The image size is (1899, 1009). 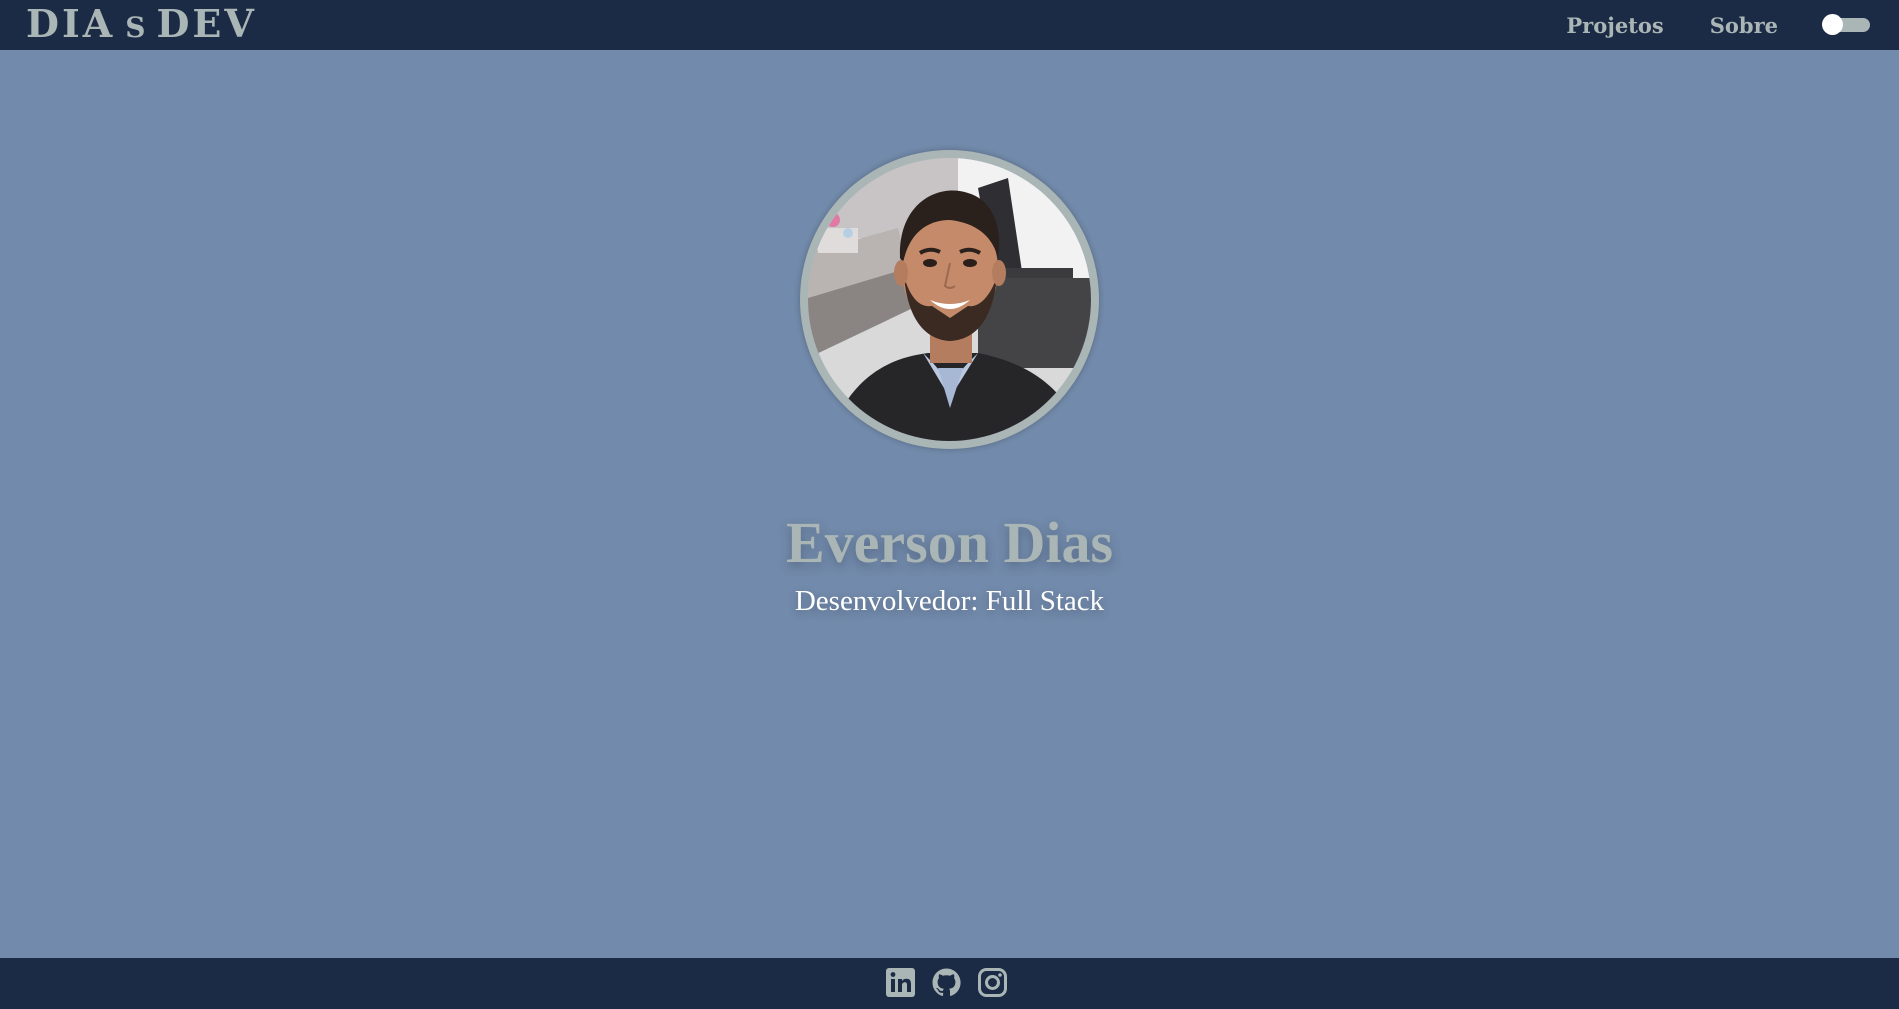 I want to click on profile-role: Desenvolvedor: Full Stack, so click(x=949, y=601).